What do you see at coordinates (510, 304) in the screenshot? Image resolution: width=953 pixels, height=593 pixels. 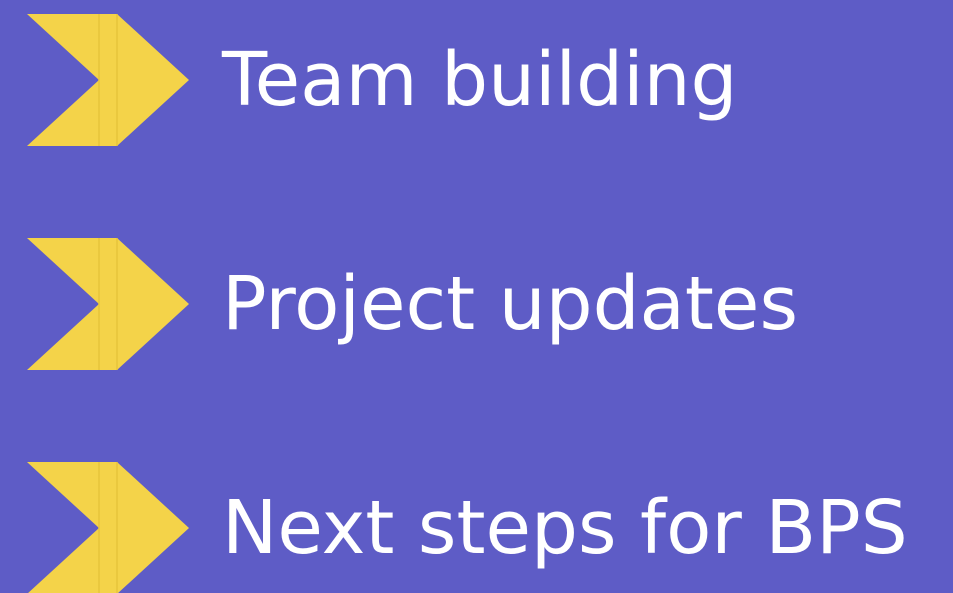 I see `agenda-item-label: Project updates` at bounding box center [510, 304].